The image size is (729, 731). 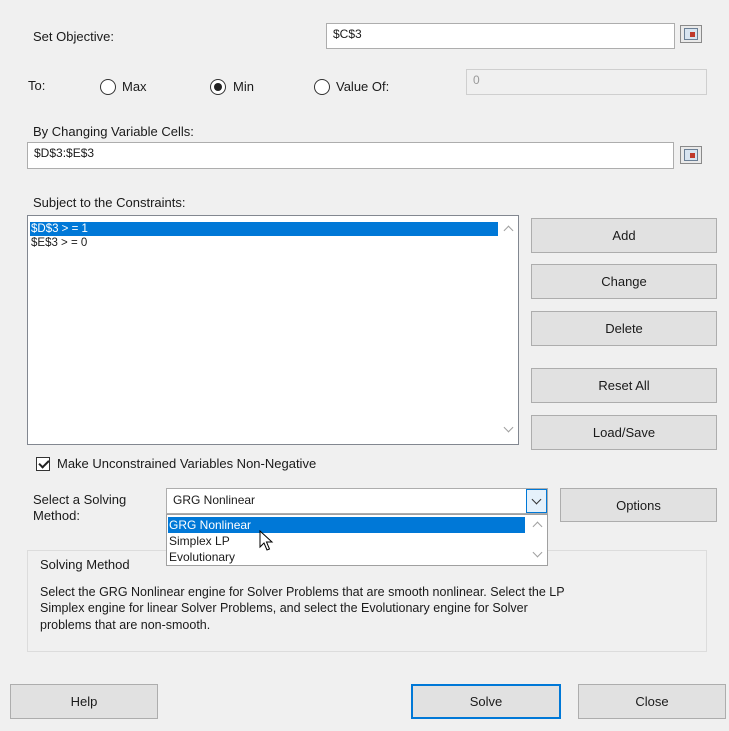 I want to click on reset-all-button: Reset All, so click(x=624, y=385).